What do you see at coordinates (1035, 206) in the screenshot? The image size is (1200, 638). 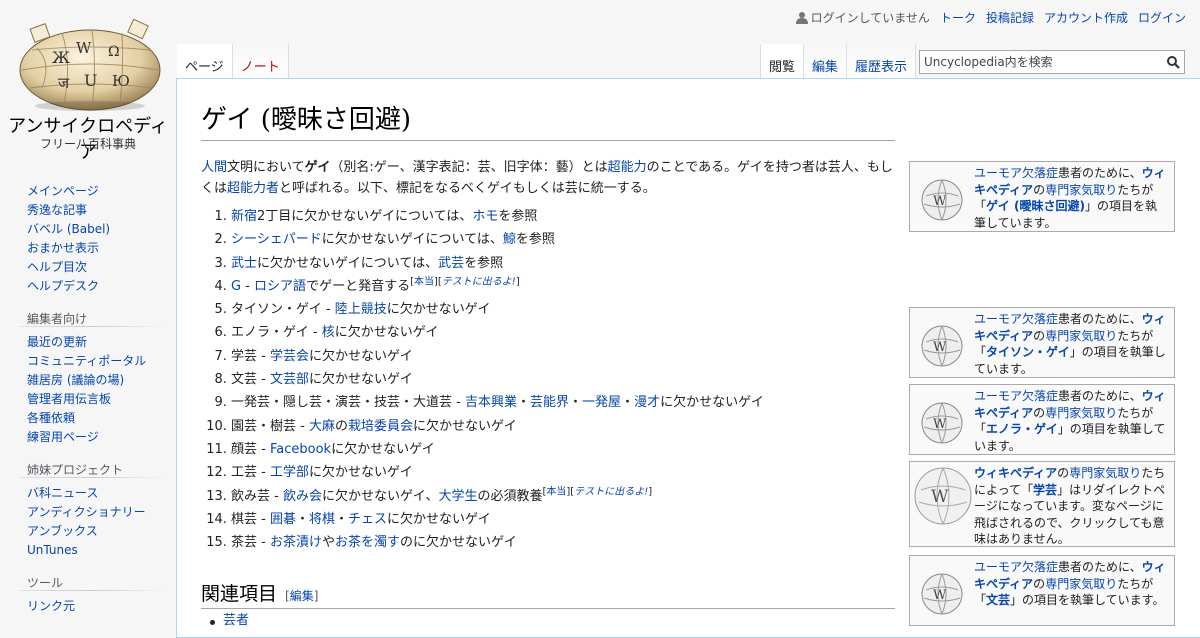 I see `notice-link: ゲイ (曖昧さ回避)` at bounding box center [1035, 206].